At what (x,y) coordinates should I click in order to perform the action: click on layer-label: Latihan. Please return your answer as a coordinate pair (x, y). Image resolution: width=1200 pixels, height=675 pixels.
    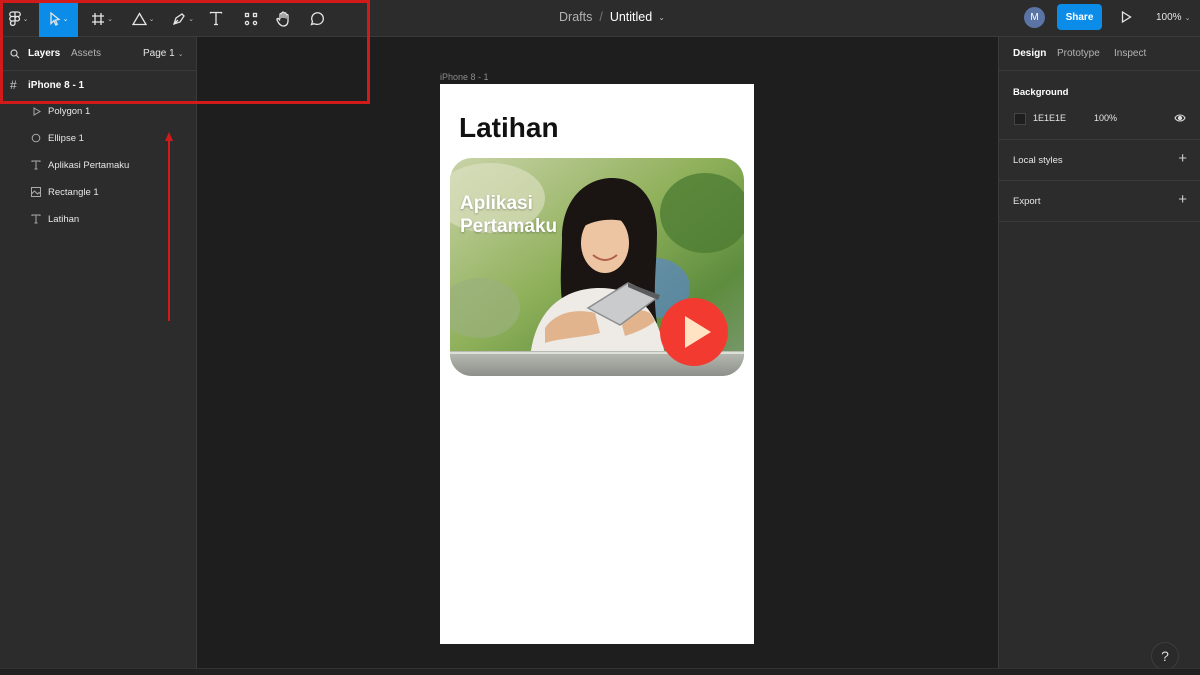
    Looking at the image, I should click on (64, 219).